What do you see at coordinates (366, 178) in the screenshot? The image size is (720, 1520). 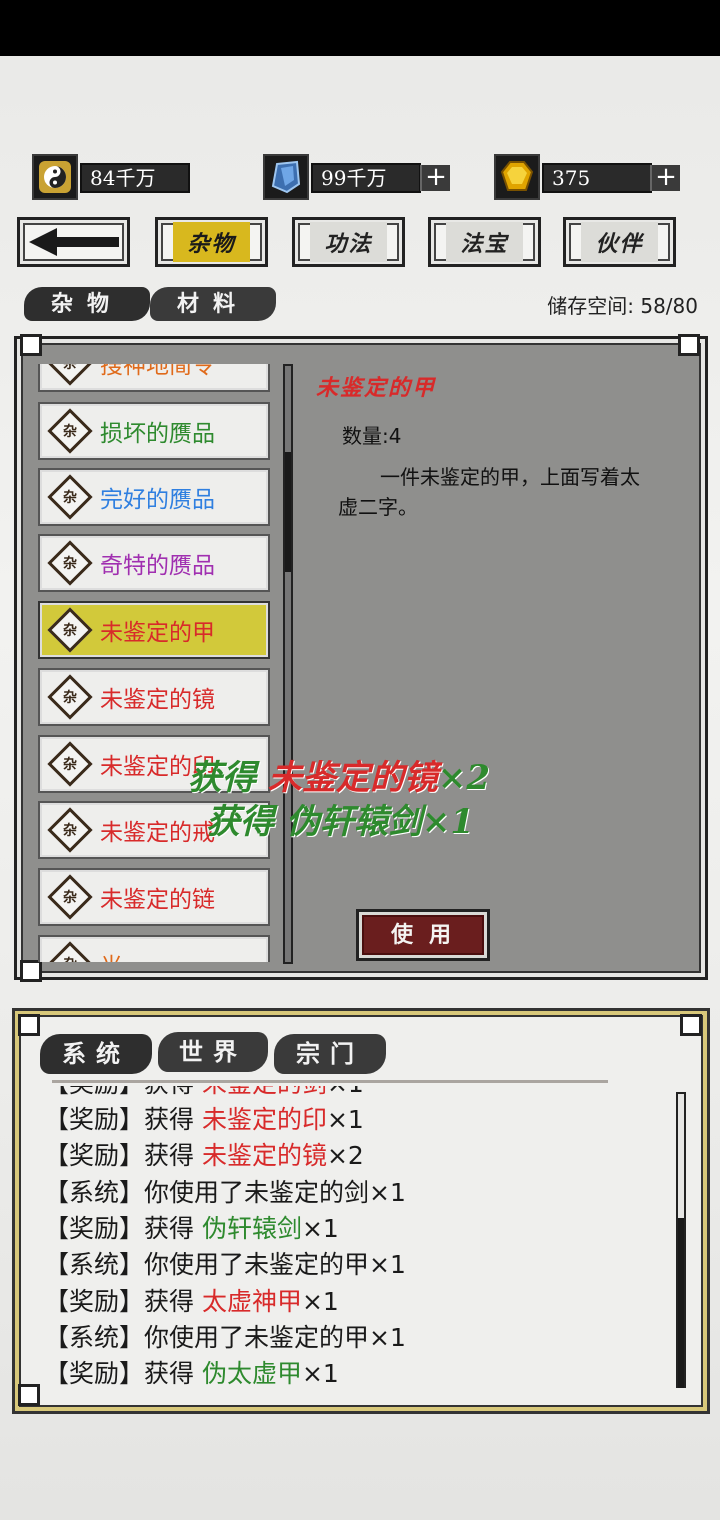 I see `crystal-amount: 99千万` at bounding box center [366, 178].